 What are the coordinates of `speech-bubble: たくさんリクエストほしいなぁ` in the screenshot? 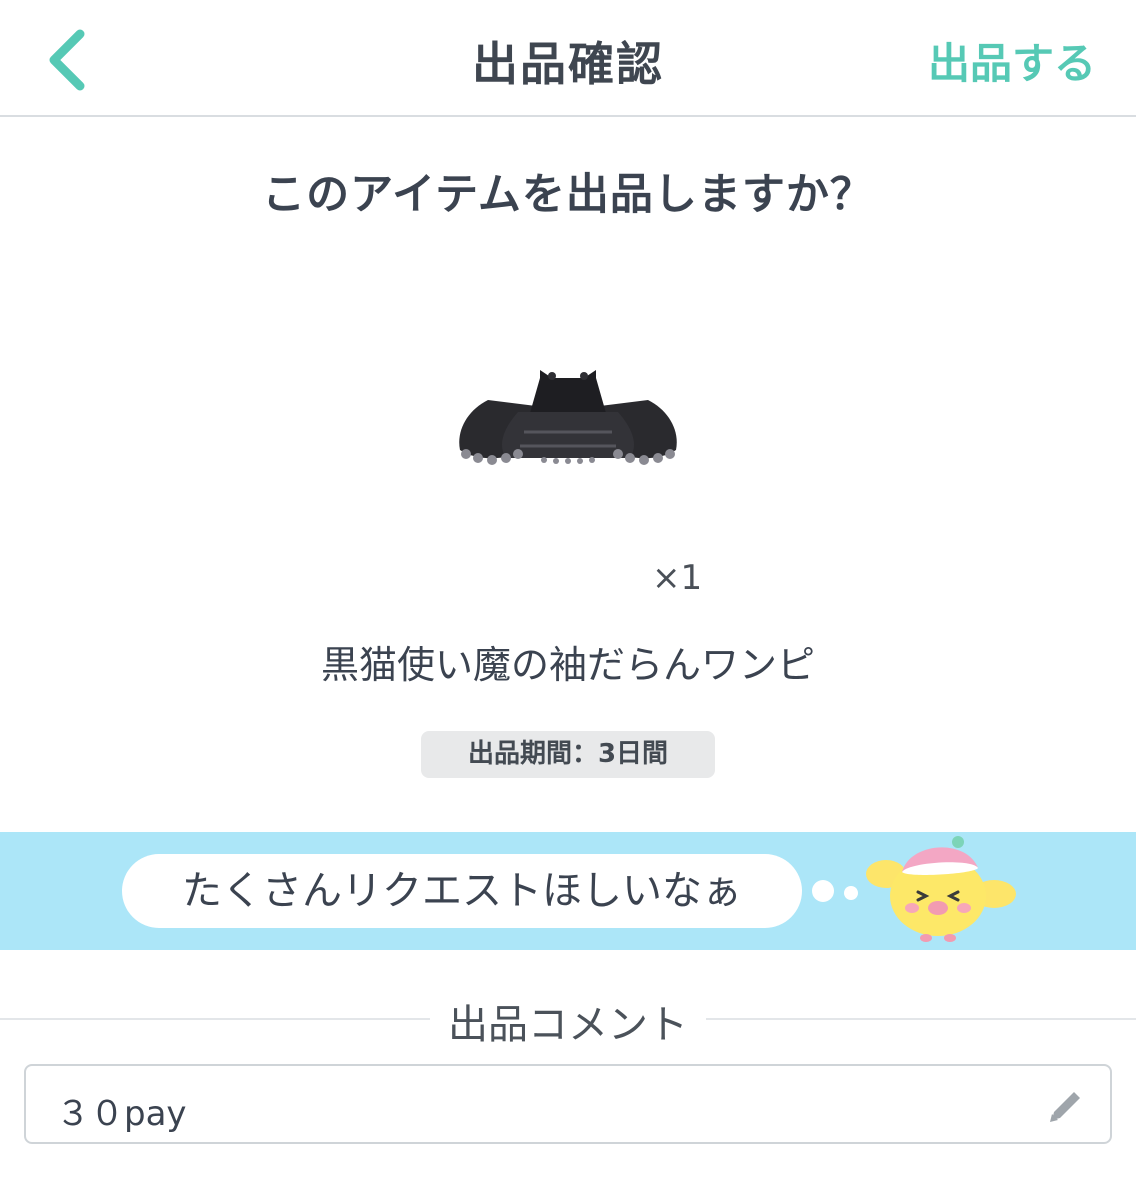 It's located at (462, 891).